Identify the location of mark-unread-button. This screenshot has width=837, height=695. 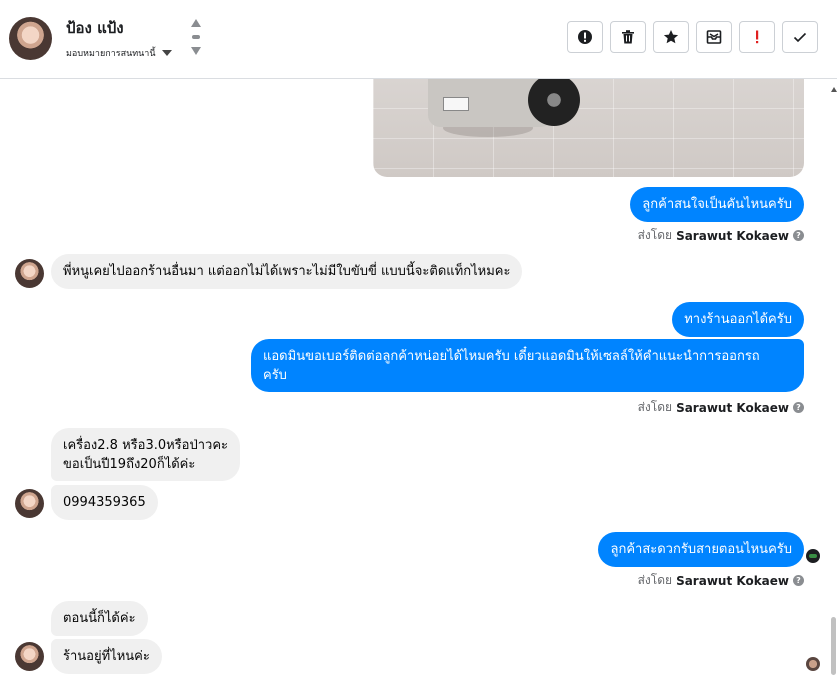
(714, 37).